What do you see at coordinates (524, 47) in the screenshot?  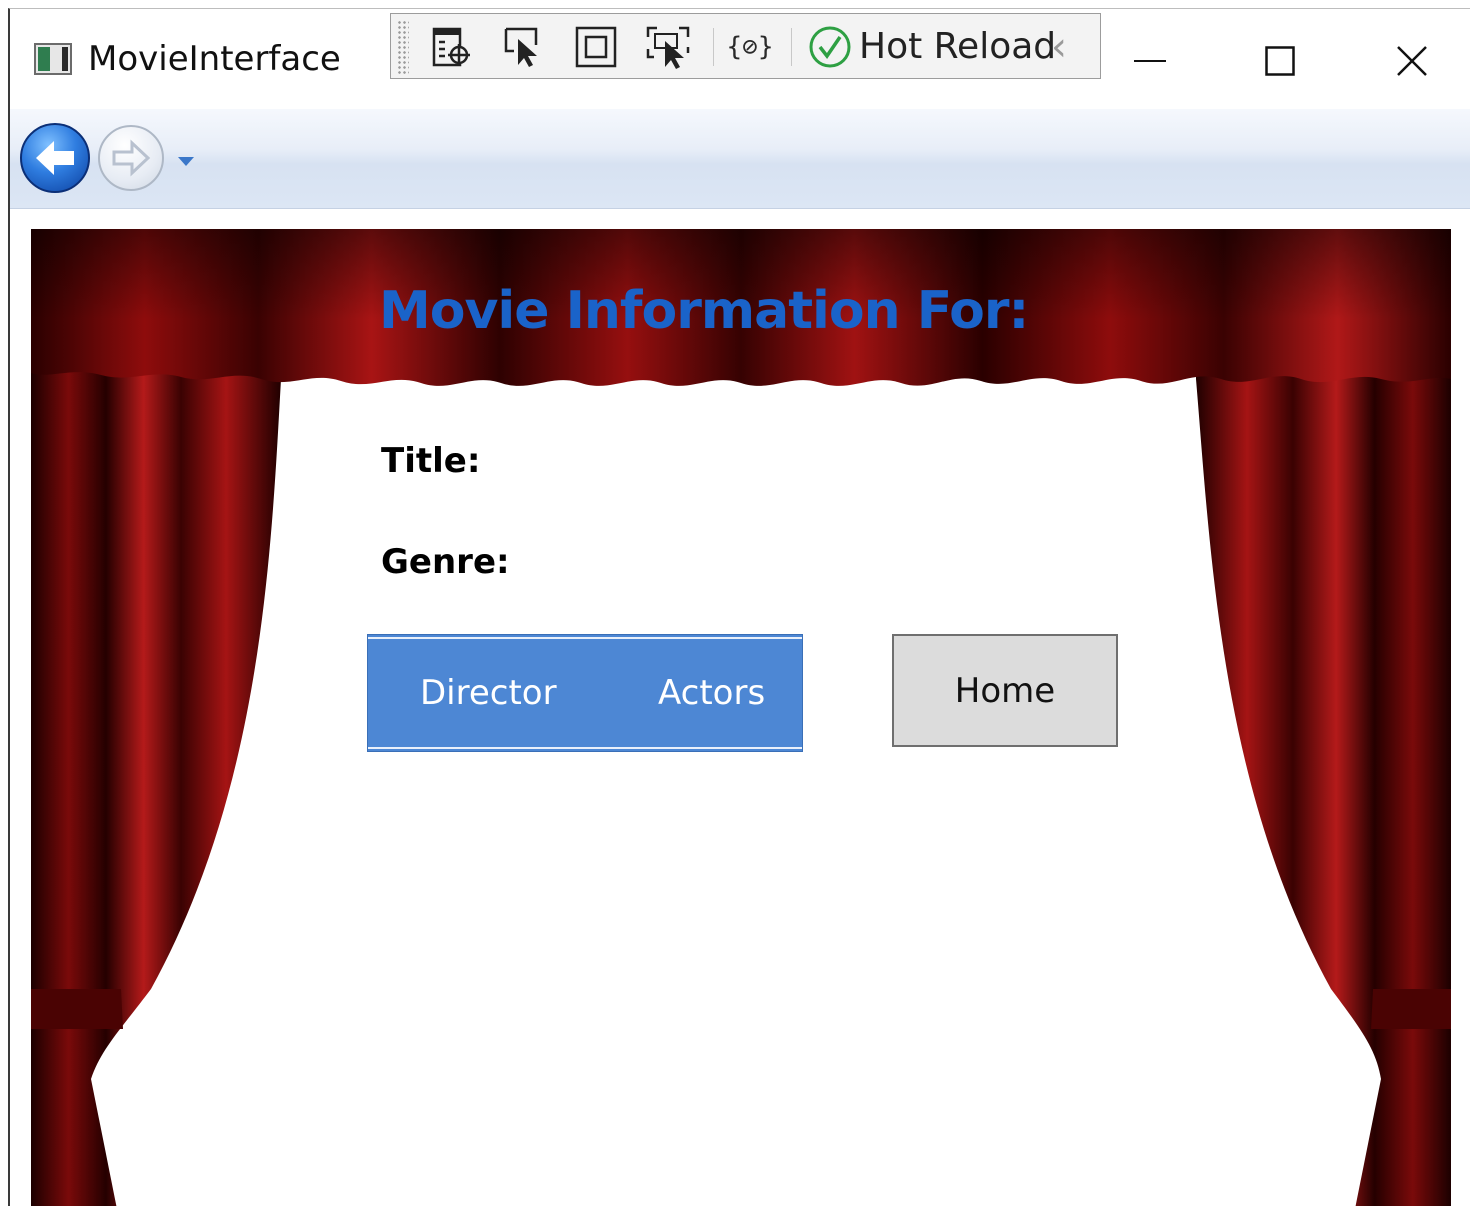 I see `select-element-icon` at bounding box center [524, 47].